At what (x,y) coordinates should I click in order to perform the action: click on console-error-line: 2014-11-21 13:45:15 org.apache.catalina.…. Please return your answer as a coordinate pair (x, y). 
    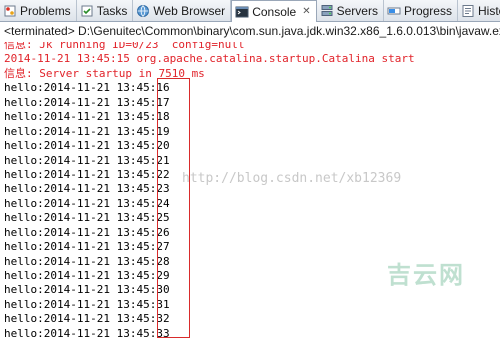
    Looking at the image, I should click on (209, 59).